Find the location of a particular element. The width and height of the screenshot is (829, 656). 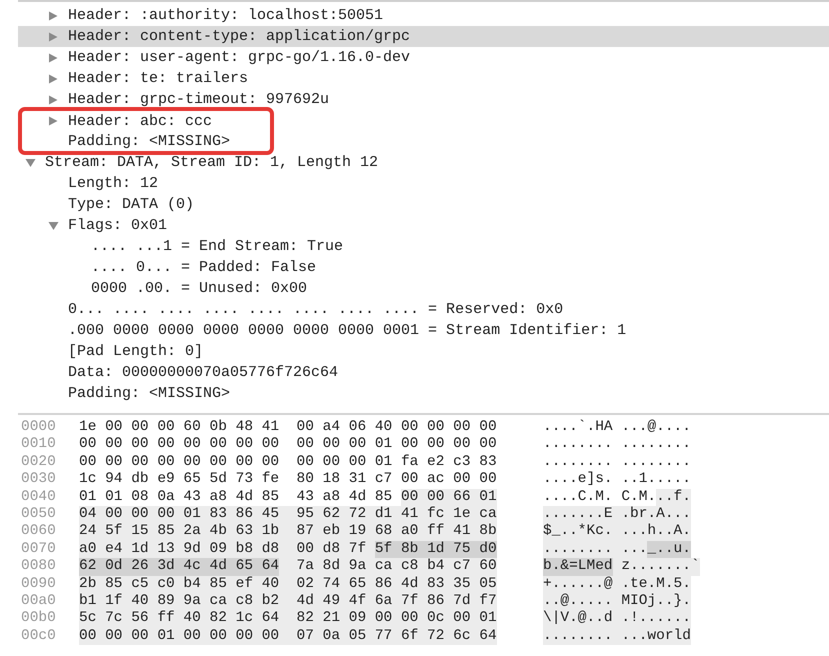

hex-bytes: 1c 94 db e9 65 5d 73 fe 80 18 31 c7 00 ac 00 00 is located at coordinates (288, 480).